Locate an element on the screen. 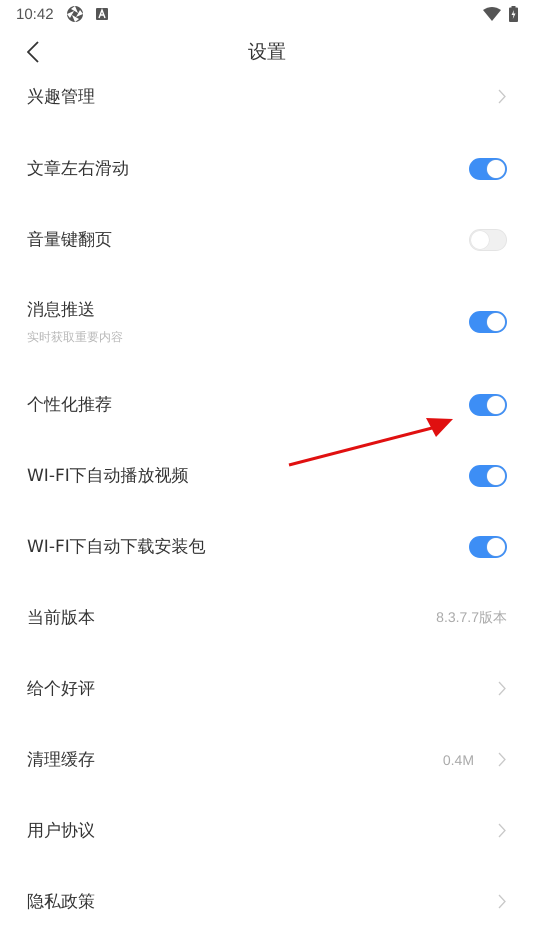 The image size is (534, 950). setting-value: 8.3.7.7版本 is located at coordinates (471, 617).